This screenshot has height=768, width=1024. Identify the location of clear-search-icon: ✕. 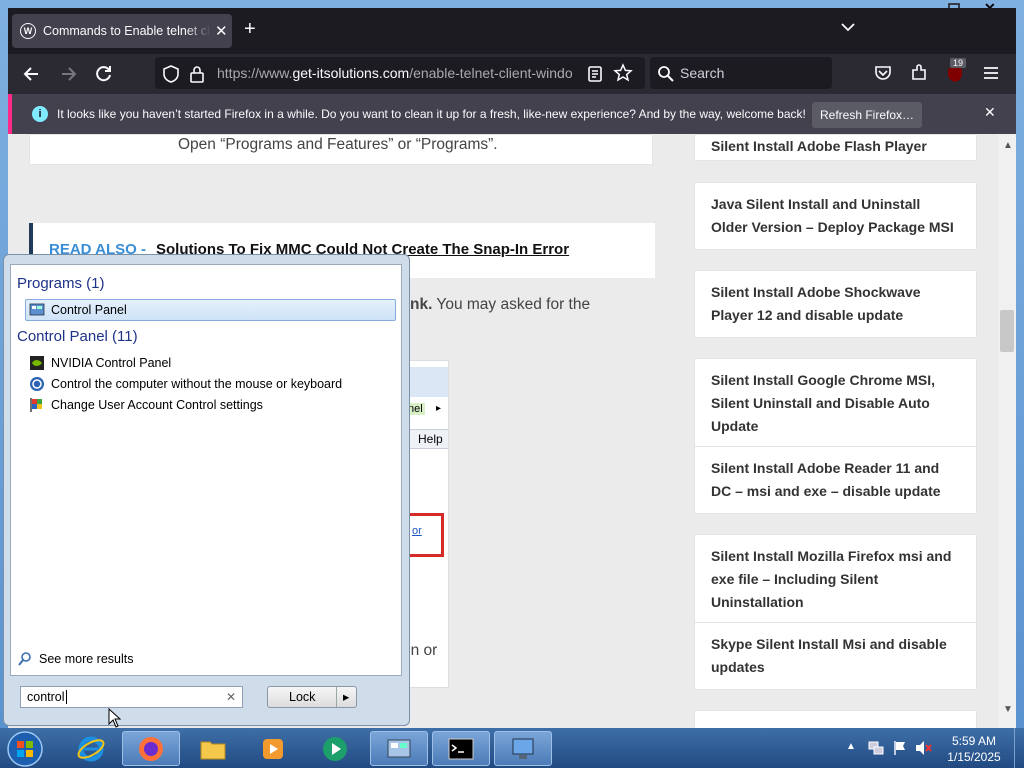
(231, 697).